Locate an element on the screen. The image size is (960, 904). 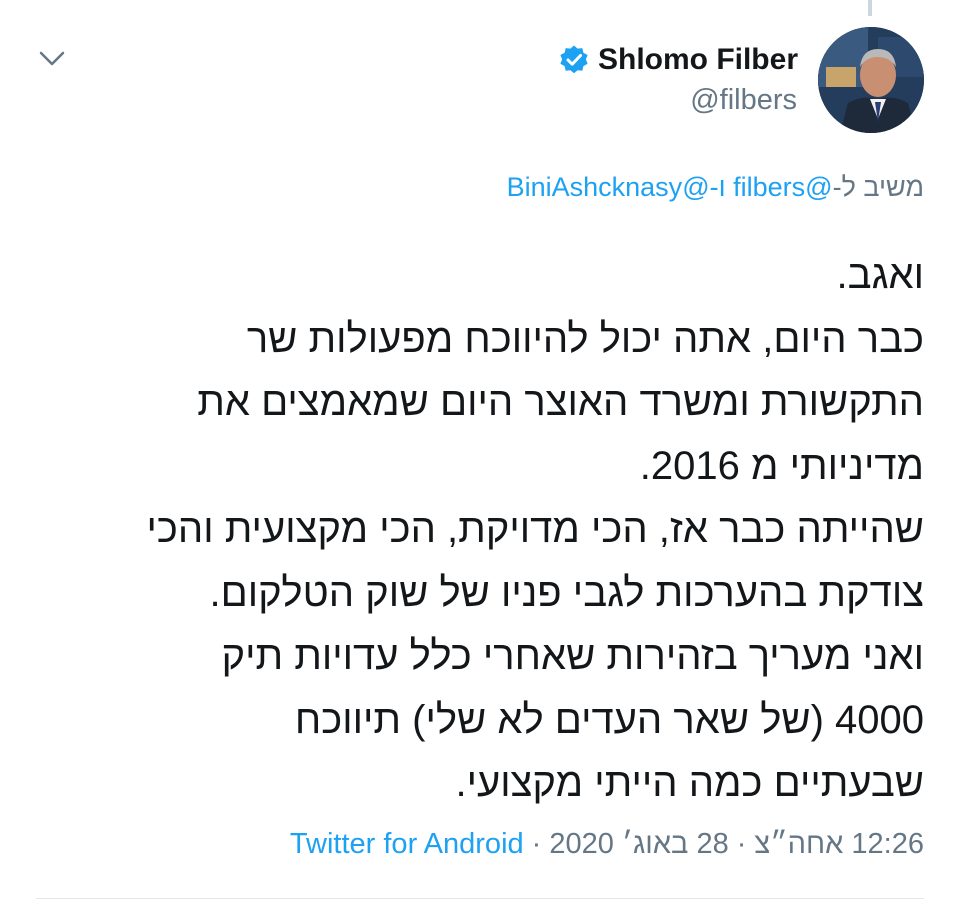
tweet-line: כבר היום, אתה יכול להיווכח מפעולות שר is located at coordinates (585, 338).